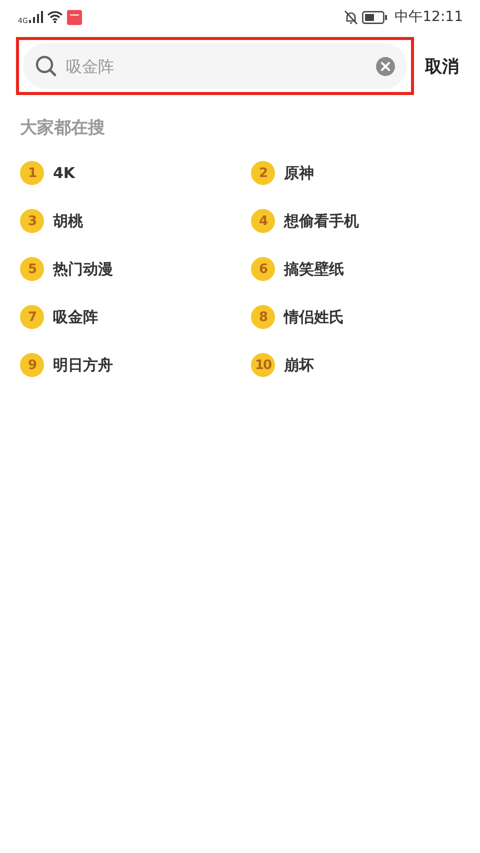 Image resolution: width=480 pixels, height=853 pixels. I want to click on battery-icon, so click(375, 17).